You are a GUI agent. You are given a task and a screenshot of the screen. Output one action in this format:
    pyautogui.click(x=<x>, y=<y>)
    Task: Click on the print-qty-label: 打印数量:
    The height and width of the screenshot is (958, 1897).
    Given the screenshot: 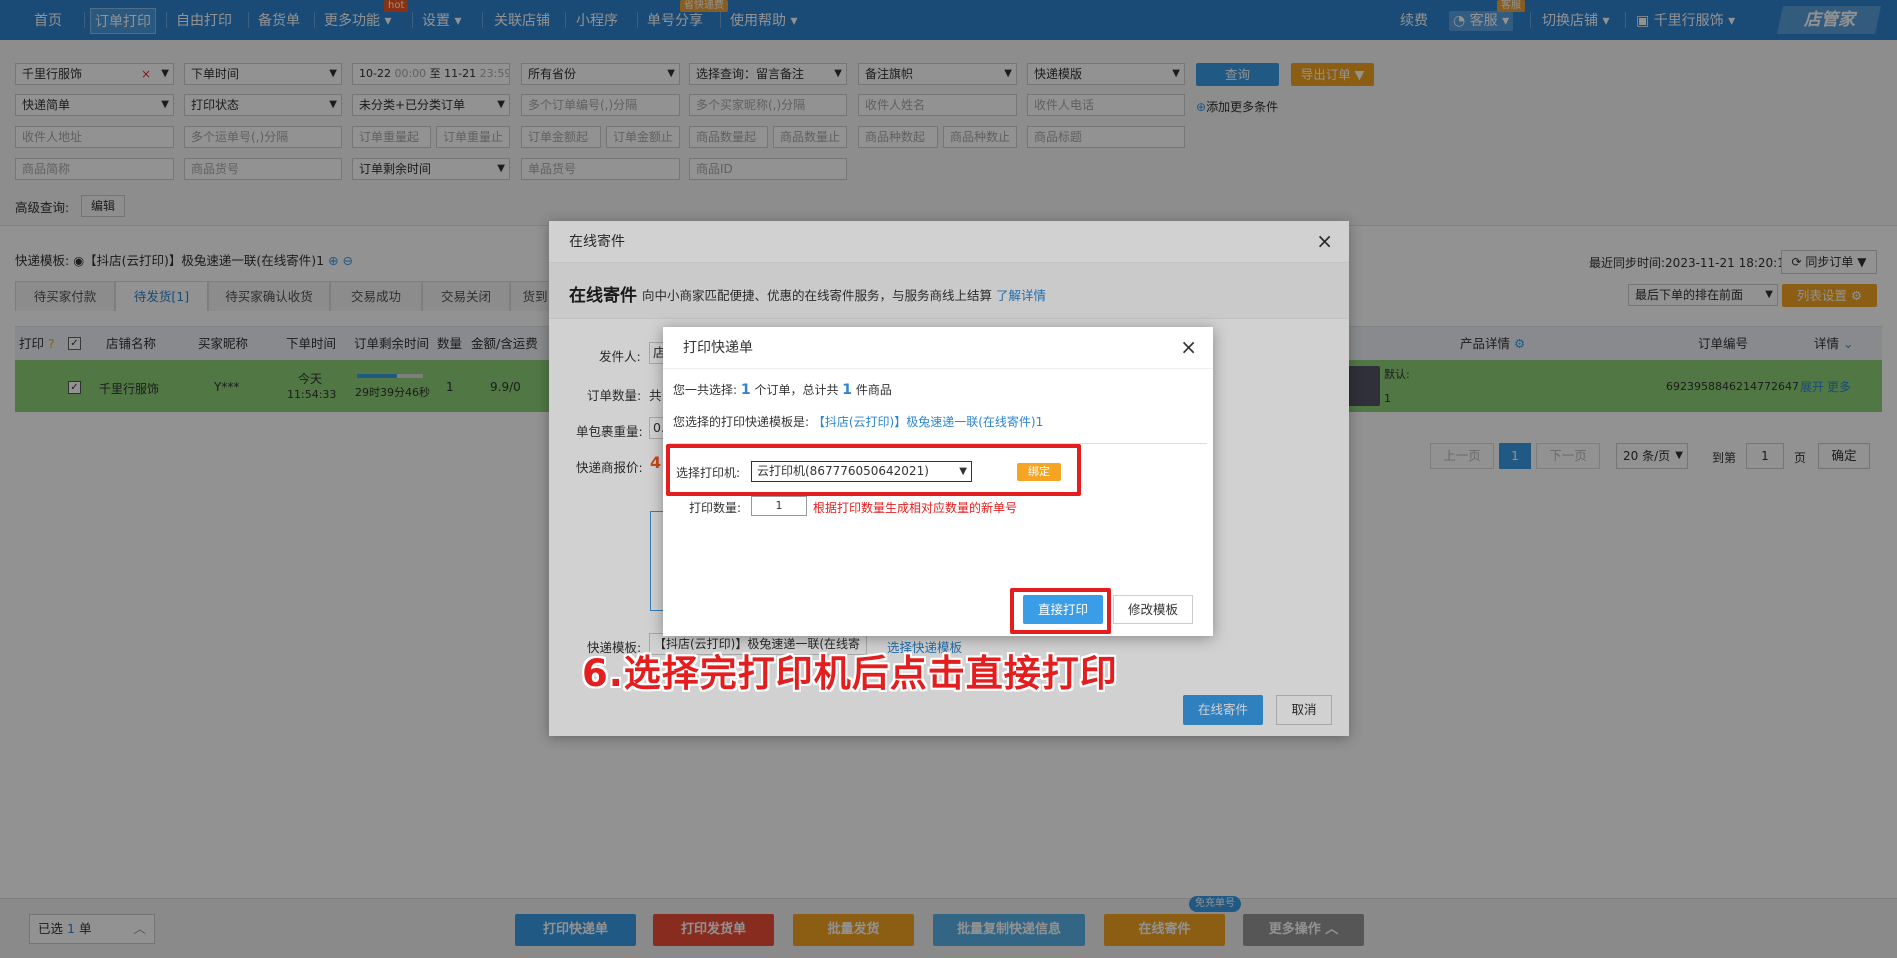 What is the action you would take?
    pyautogui.click(x=715, y=508)
    